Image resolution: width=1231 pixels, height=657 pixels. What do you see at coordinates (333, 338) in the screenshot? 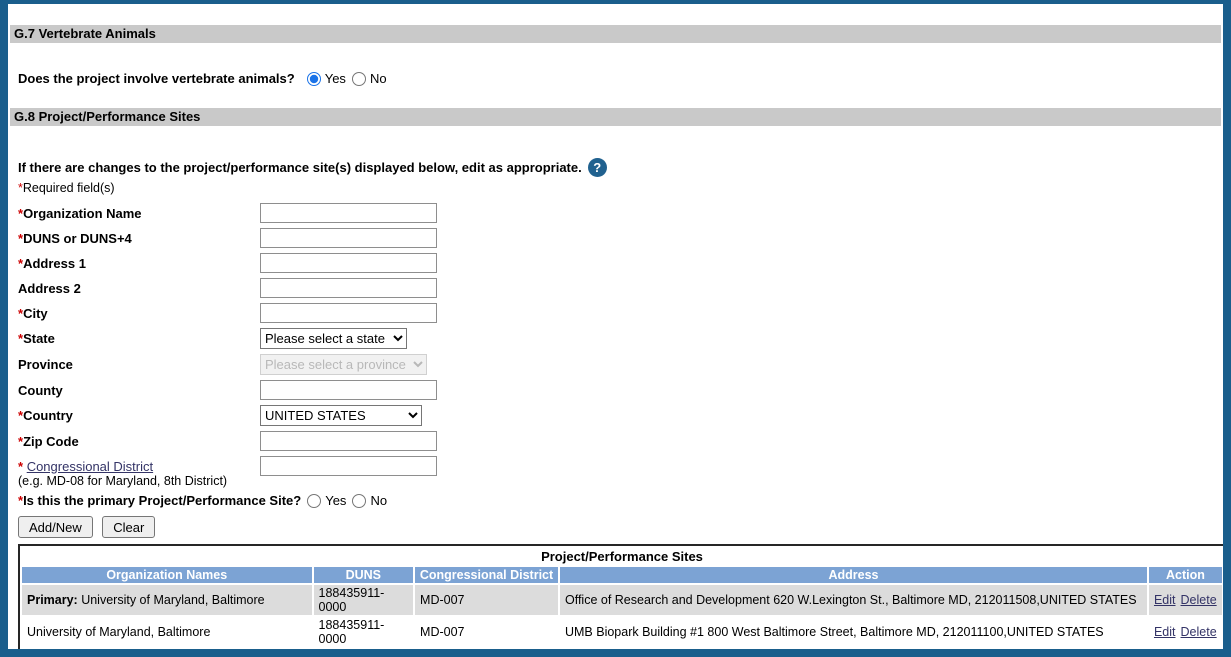
I see `state-select: Please select a state` at bounding box center [333, 338].